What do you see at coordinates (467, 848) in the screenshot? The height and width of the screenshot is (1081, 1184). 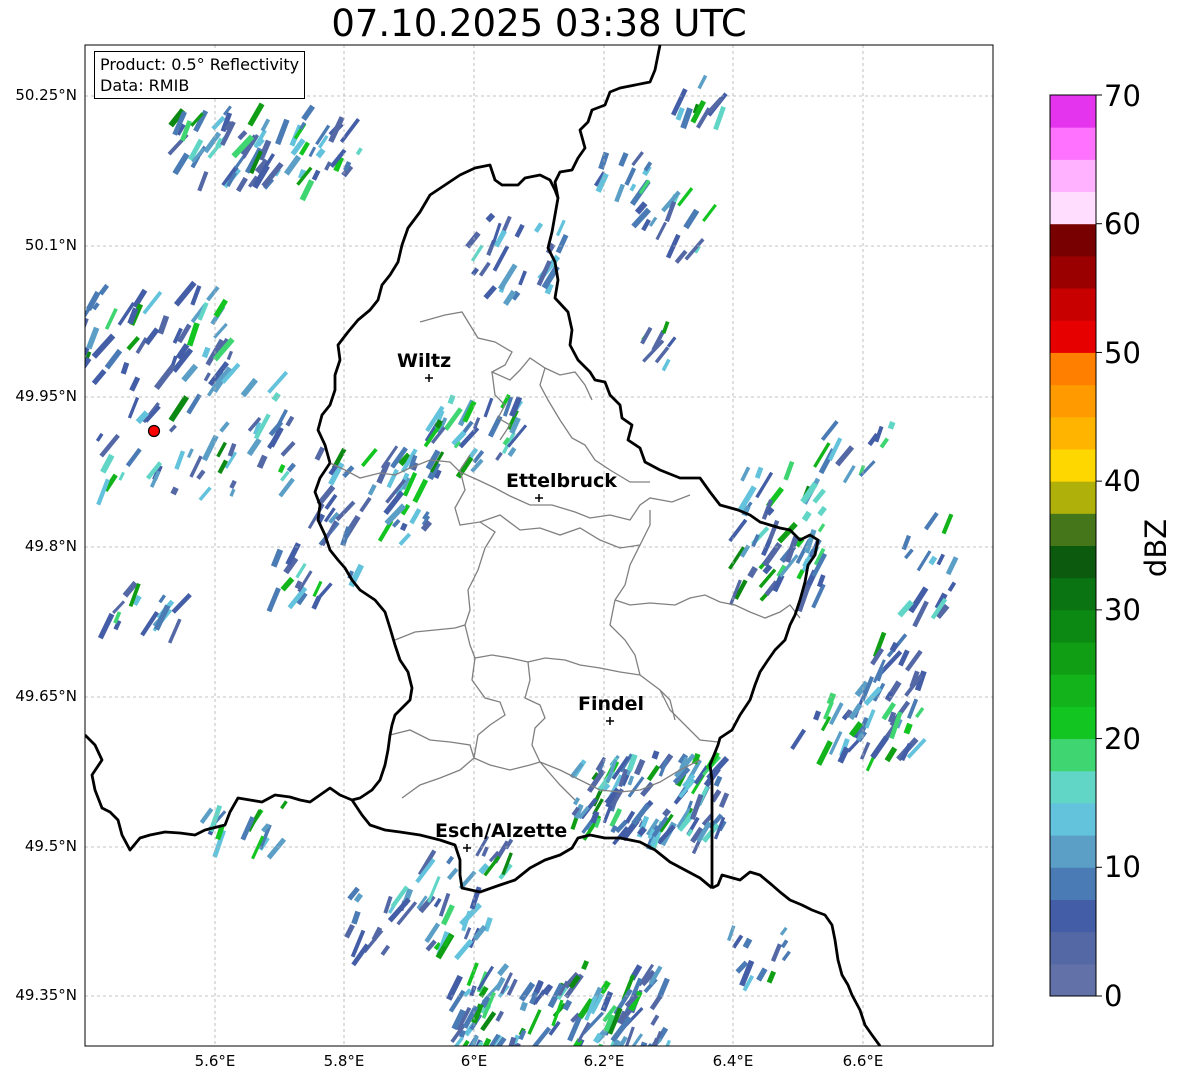 I see `city-marker-esch` at bounding box center [467, 848].